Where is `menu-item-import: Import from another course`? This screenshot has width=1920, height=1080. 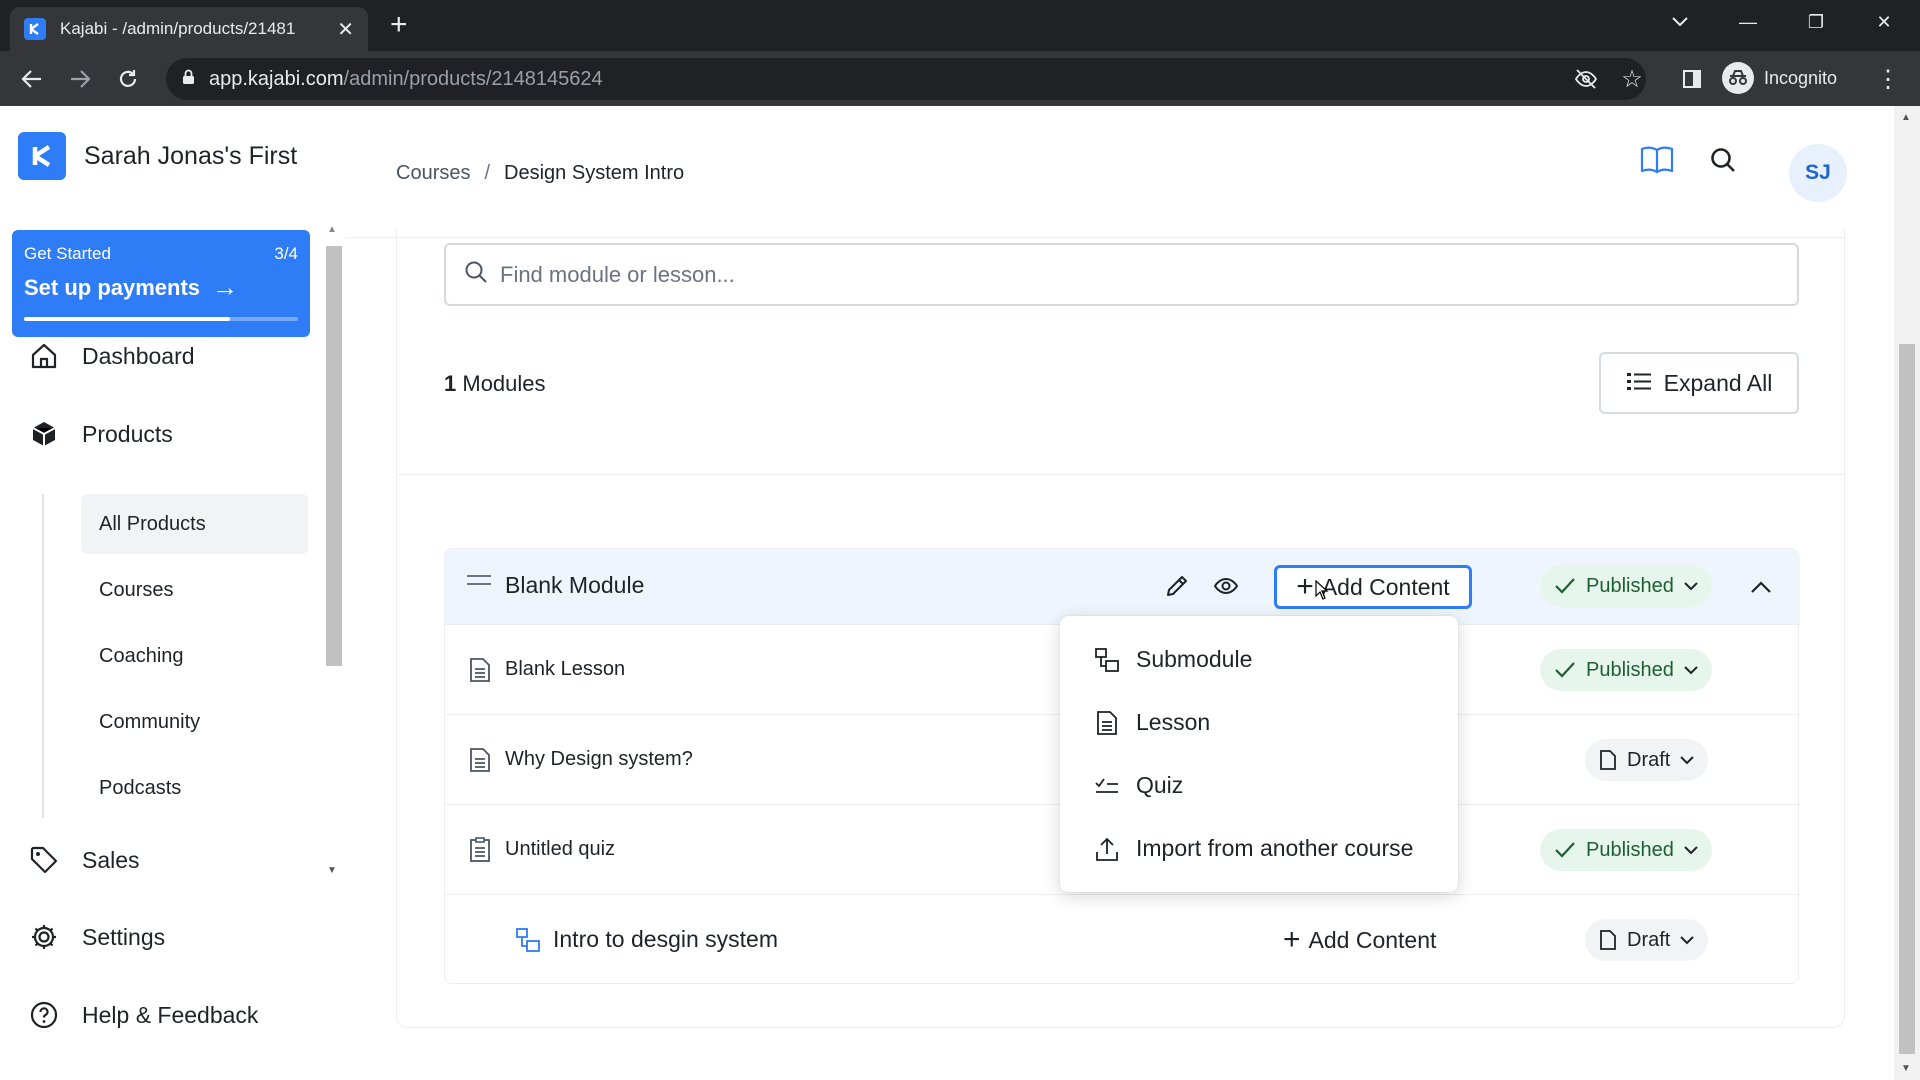 menu-item-import: Import from another course is located at coordinates (1259, 848).